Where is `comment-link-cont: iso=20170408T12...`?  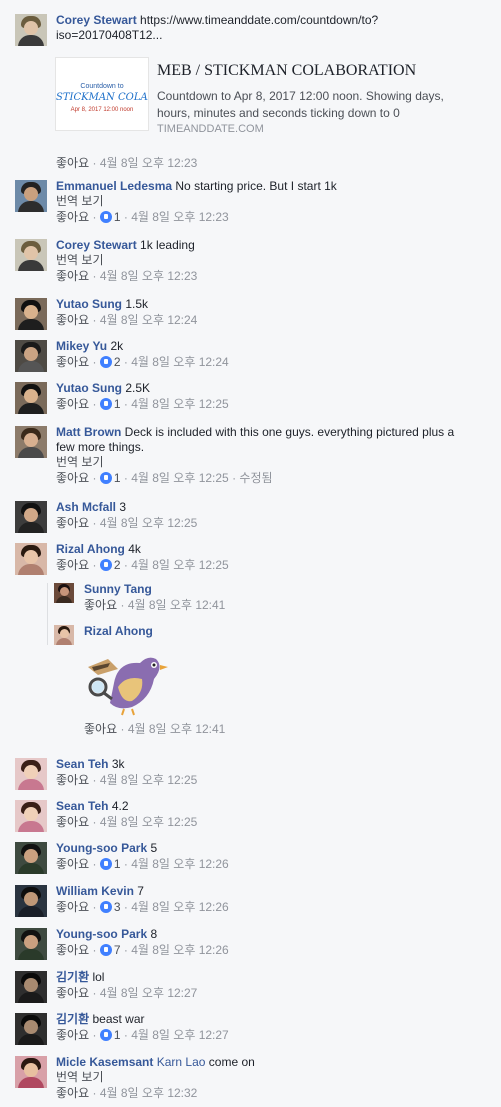
comment-link-cont: iso=20170408T12... is located at coordinates (275, 35).